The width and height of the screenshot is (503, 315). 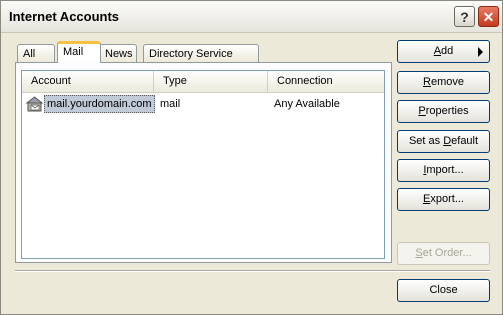 What do you see at coordinates (443, 290) in the screenshot?
I see `close-button: Close` at bounding box center [443, 290].